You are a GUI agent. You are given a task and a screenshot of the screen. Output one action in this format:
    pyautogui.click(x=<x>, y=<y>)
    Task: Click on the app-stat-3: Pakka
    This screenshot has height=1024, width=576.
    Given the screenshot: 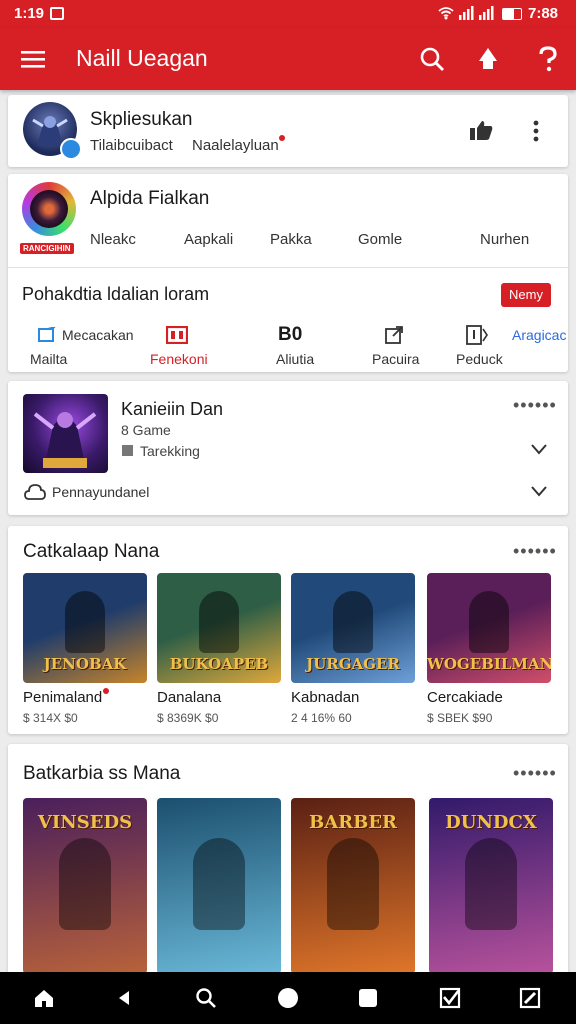 What is the action you would take?
    pyautogui.click(x=291, y=239)
    